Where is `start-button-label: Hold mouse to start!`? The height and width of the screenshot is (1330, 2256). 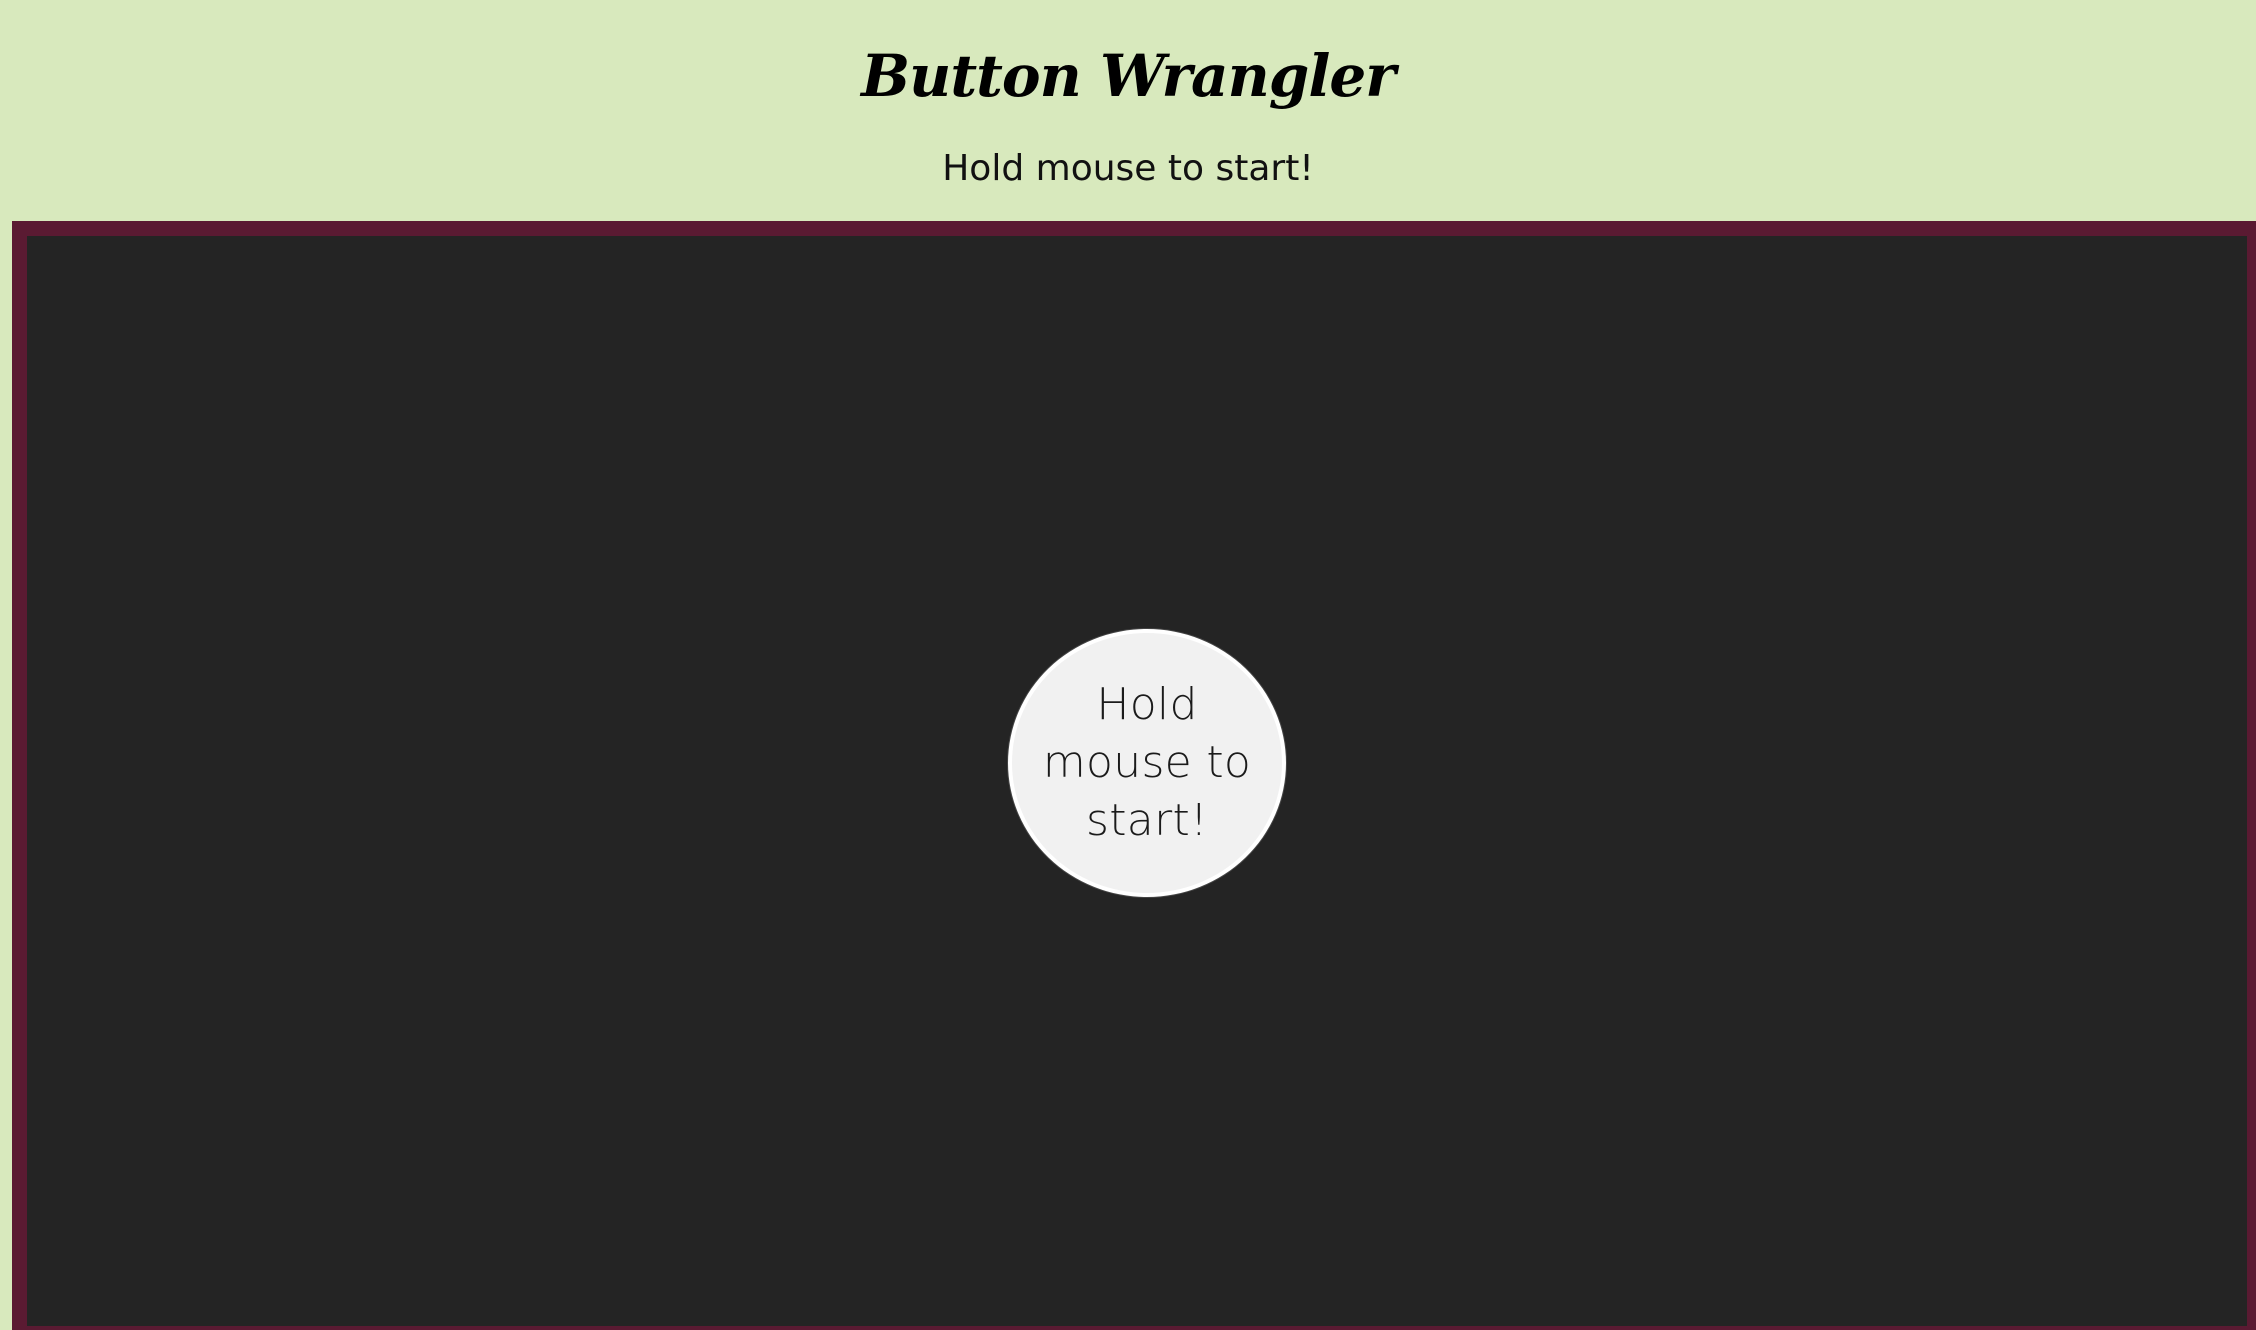 start-button-label: Hold mouse to start! is located at coordinates (1147, 762).